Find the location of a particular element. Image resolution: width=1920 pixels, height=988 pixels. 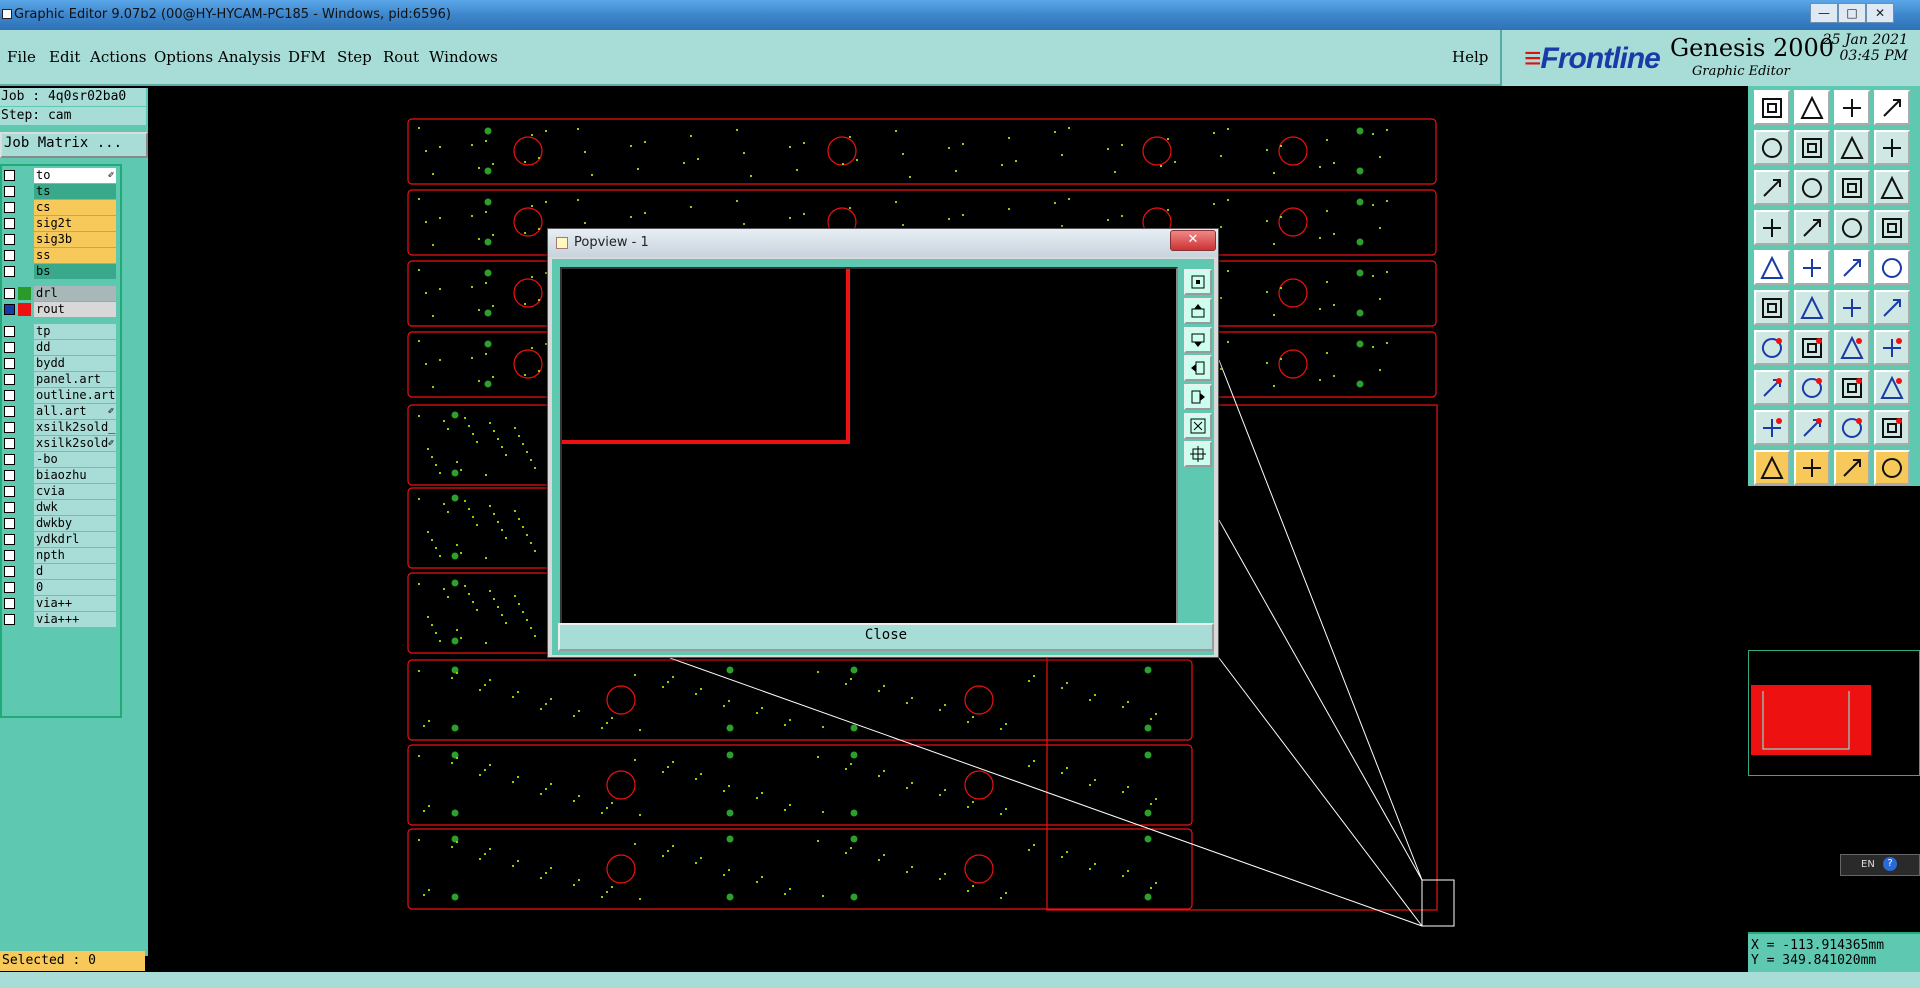

layer-name: npth is located at coordinates (75, 555).